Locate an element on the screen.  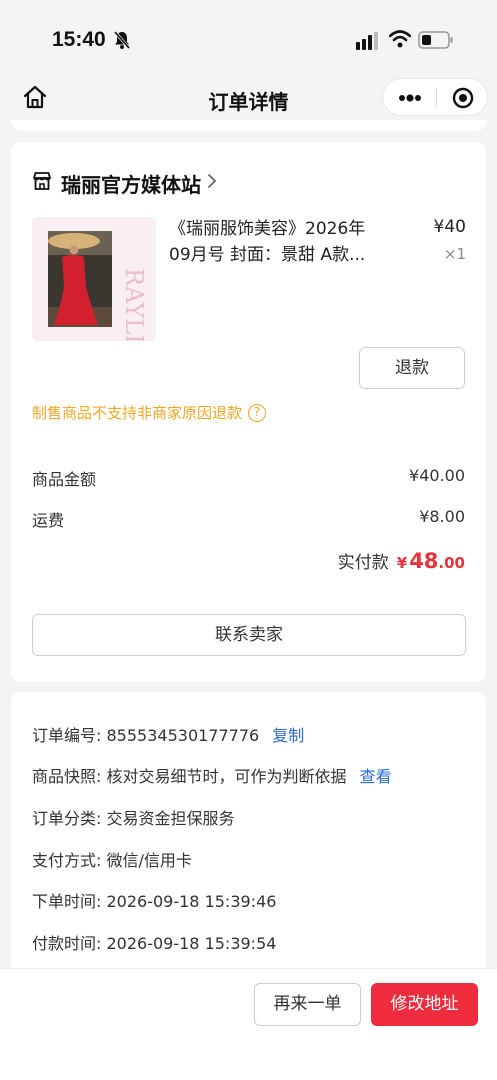
shipping-value: ¥8.00 is located at coordinates (442, 516).